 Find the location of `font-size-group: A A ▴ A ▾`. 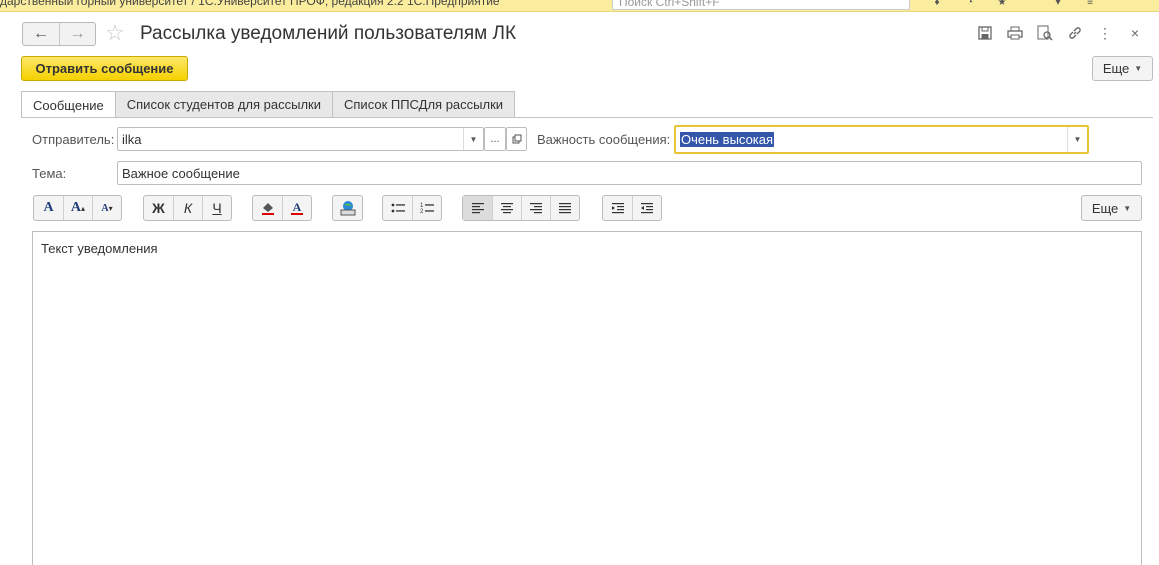

font-size-group: A A ▴ A ▾ is located at coordinates (77, 208).